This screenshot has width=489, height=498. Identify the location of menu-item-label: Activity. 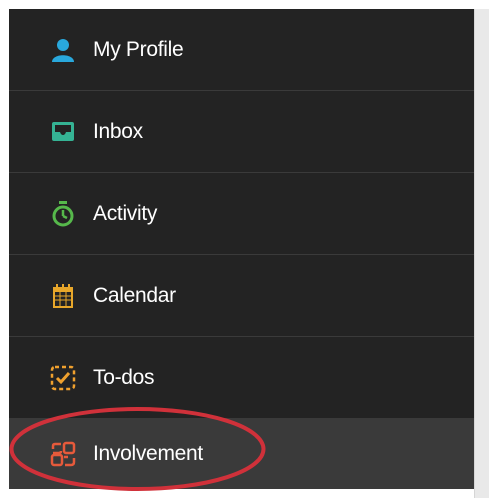
(125, 213).